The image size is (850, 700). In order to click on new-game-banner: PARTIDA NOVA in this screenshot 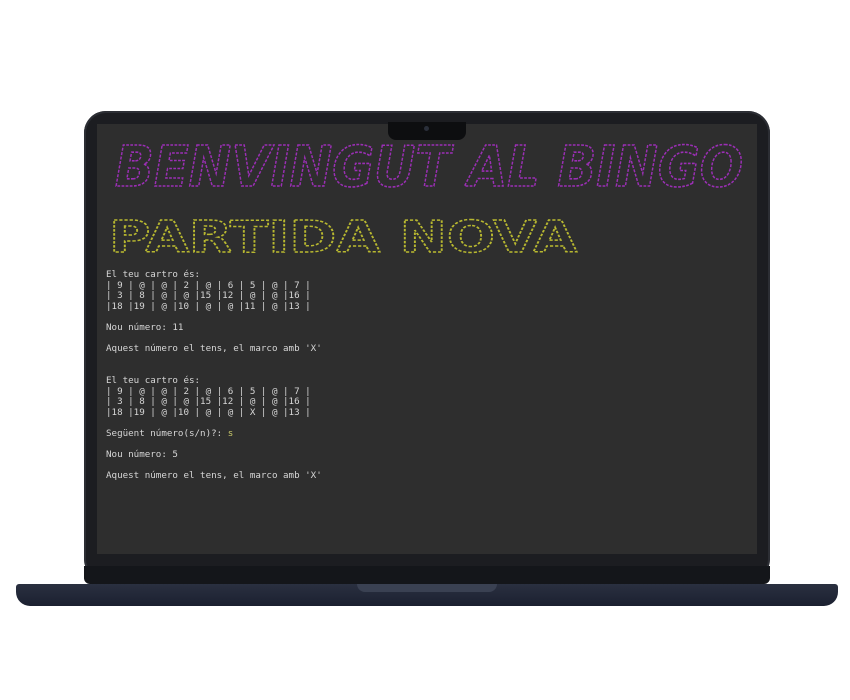, I will do `click(343, 235)`.